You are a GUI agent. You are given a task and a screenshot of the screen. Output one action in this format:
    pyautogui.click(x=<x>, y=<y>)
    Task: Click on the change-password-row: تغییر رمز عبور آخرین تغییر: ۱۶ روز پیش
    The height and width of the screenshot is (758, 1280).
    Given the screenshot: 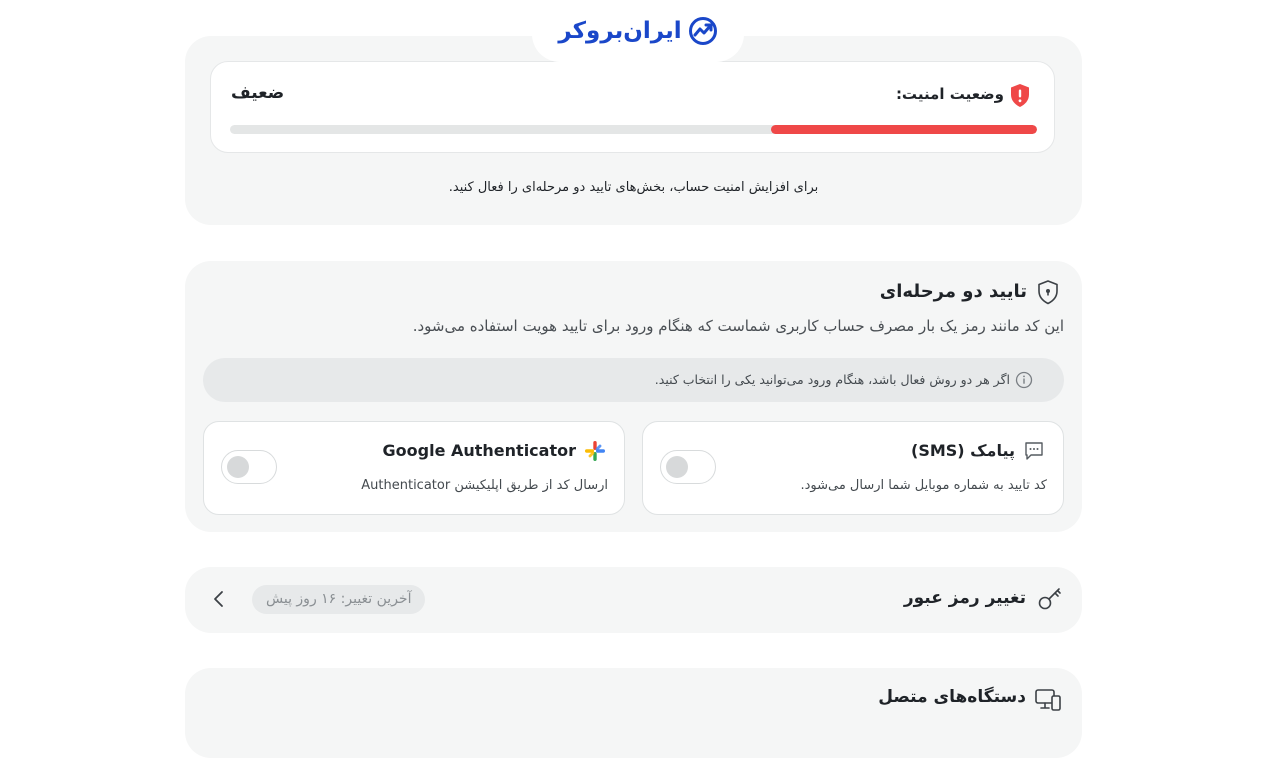 What is the action you would take?
    pyautogui.click(x=633, y=600)
    